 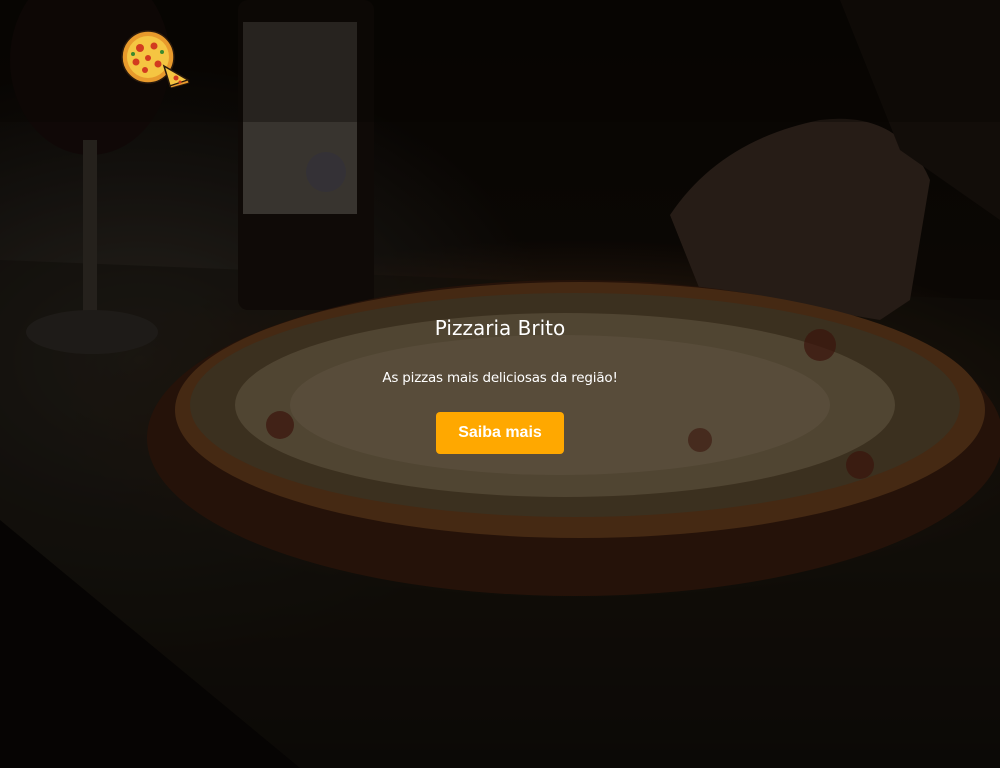 What do you see at coordinates (154, 59) in the screenshot?
I see `pizza-icon` at bounding box center [154, 59].